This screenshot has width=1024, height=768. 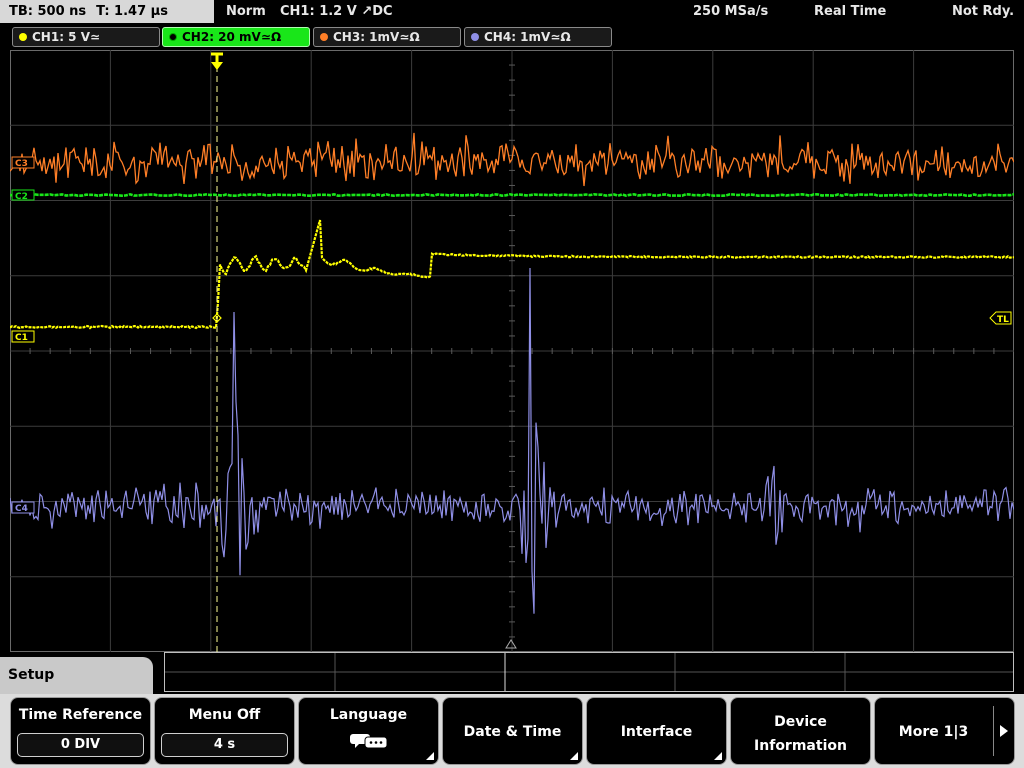 I want to click on trigger-source: CH1: 1.2 V ↗DC, so click(x=336, y=11).